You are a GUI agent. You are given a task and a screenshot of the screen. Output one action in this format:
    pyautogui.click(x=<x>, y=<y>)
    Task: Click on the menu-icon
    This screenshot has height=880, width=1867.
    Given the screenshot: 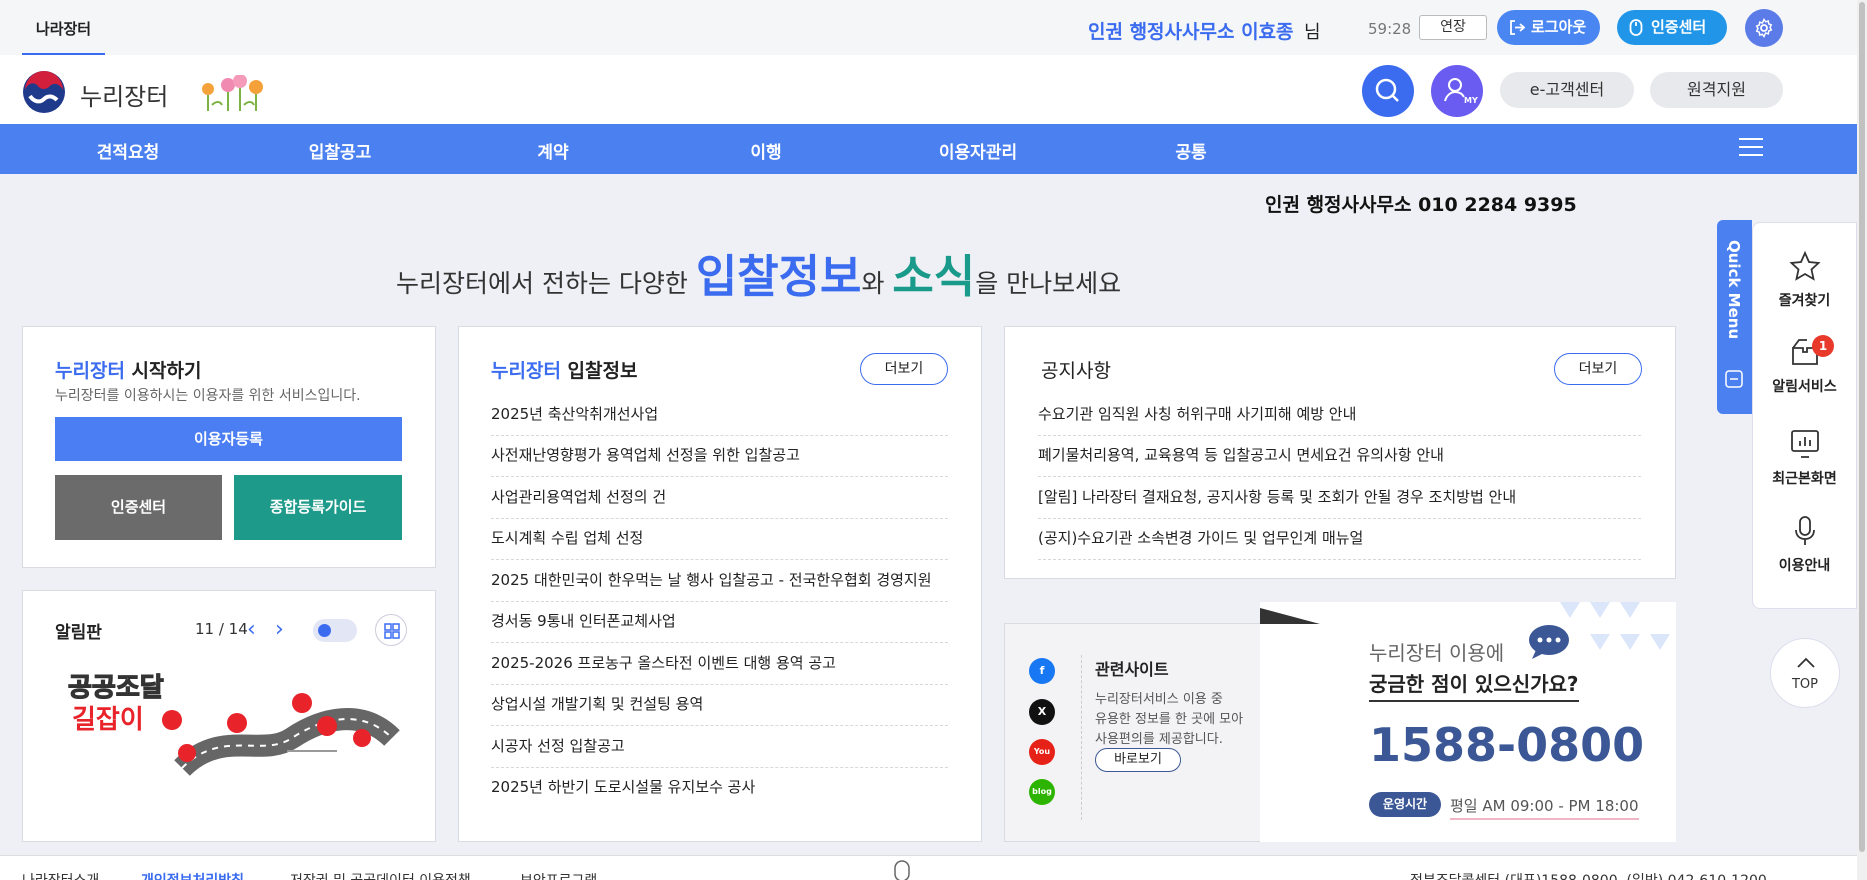 What is the action you would take?
    pyautogui.click(x=1751, y=149)
    